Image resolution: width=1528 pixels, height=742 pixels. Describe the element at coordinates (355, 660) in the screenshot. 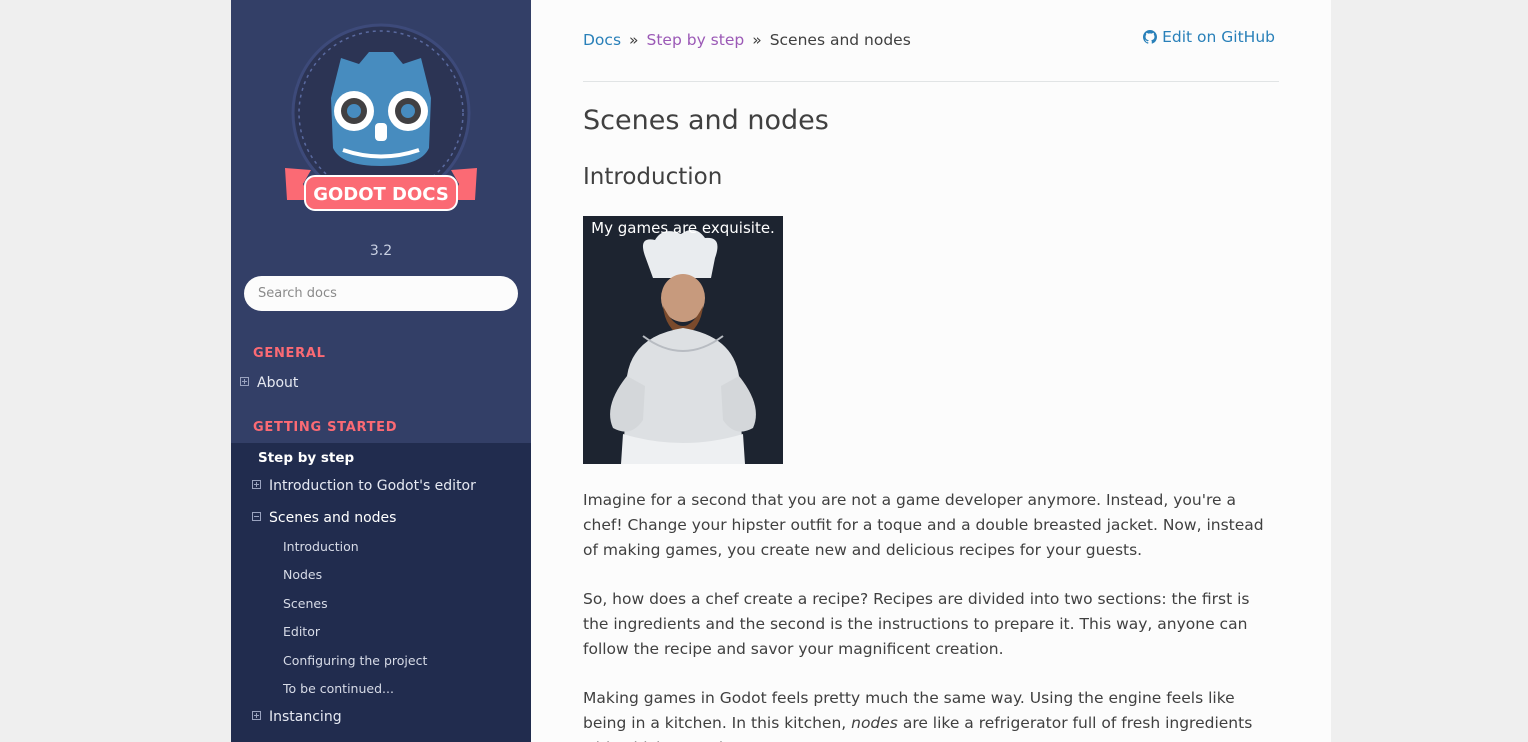

I see `sidebar-subitem-configuring: Configuring the project` at that location.